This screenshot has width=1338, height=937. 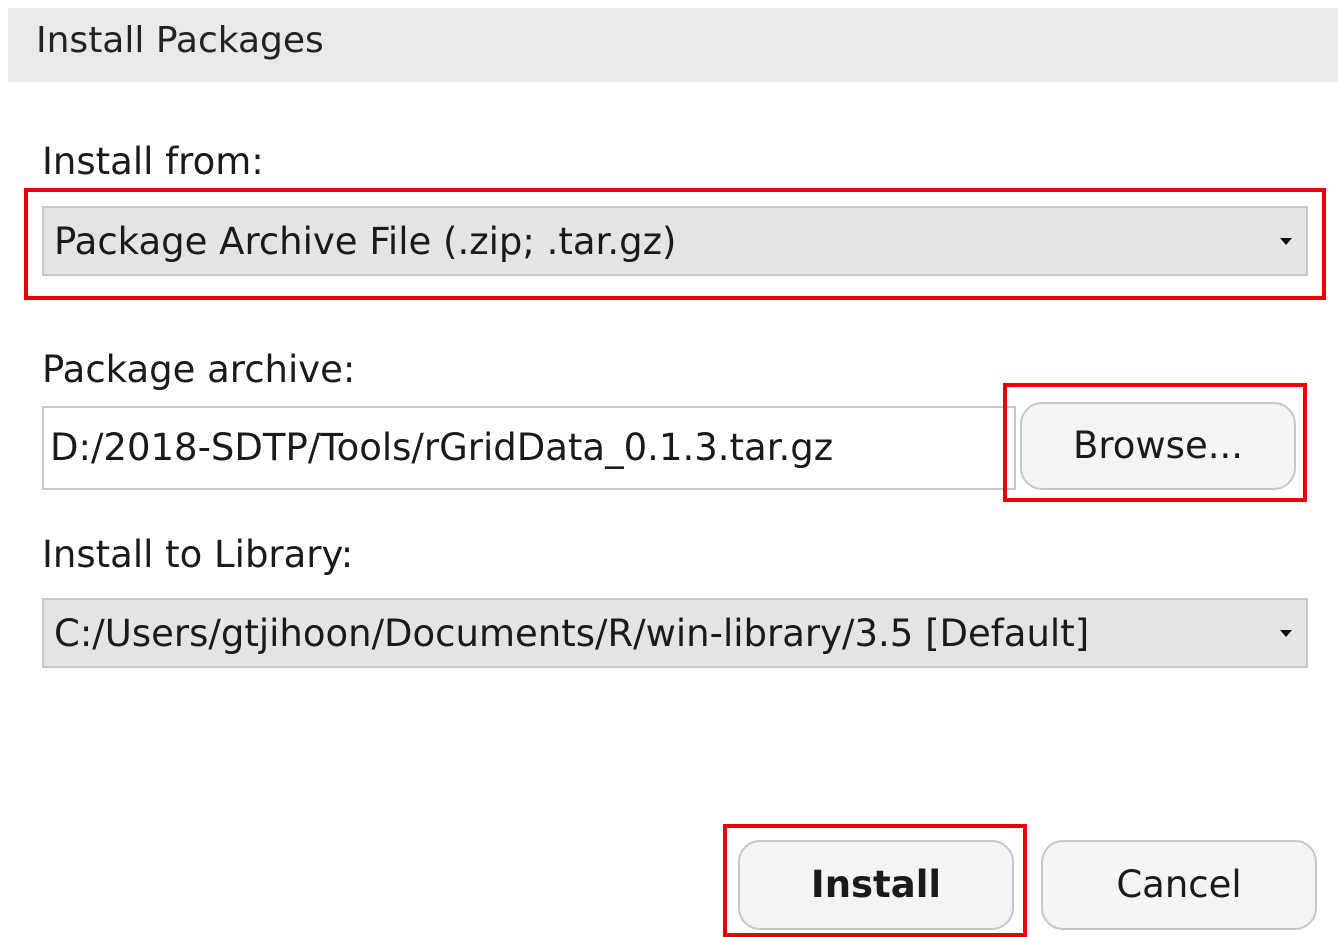 What do you see at coordinates (199, 369) in the screenshot?
I see `package-archive-label: Package archive:` at bounding box center [199, 369].